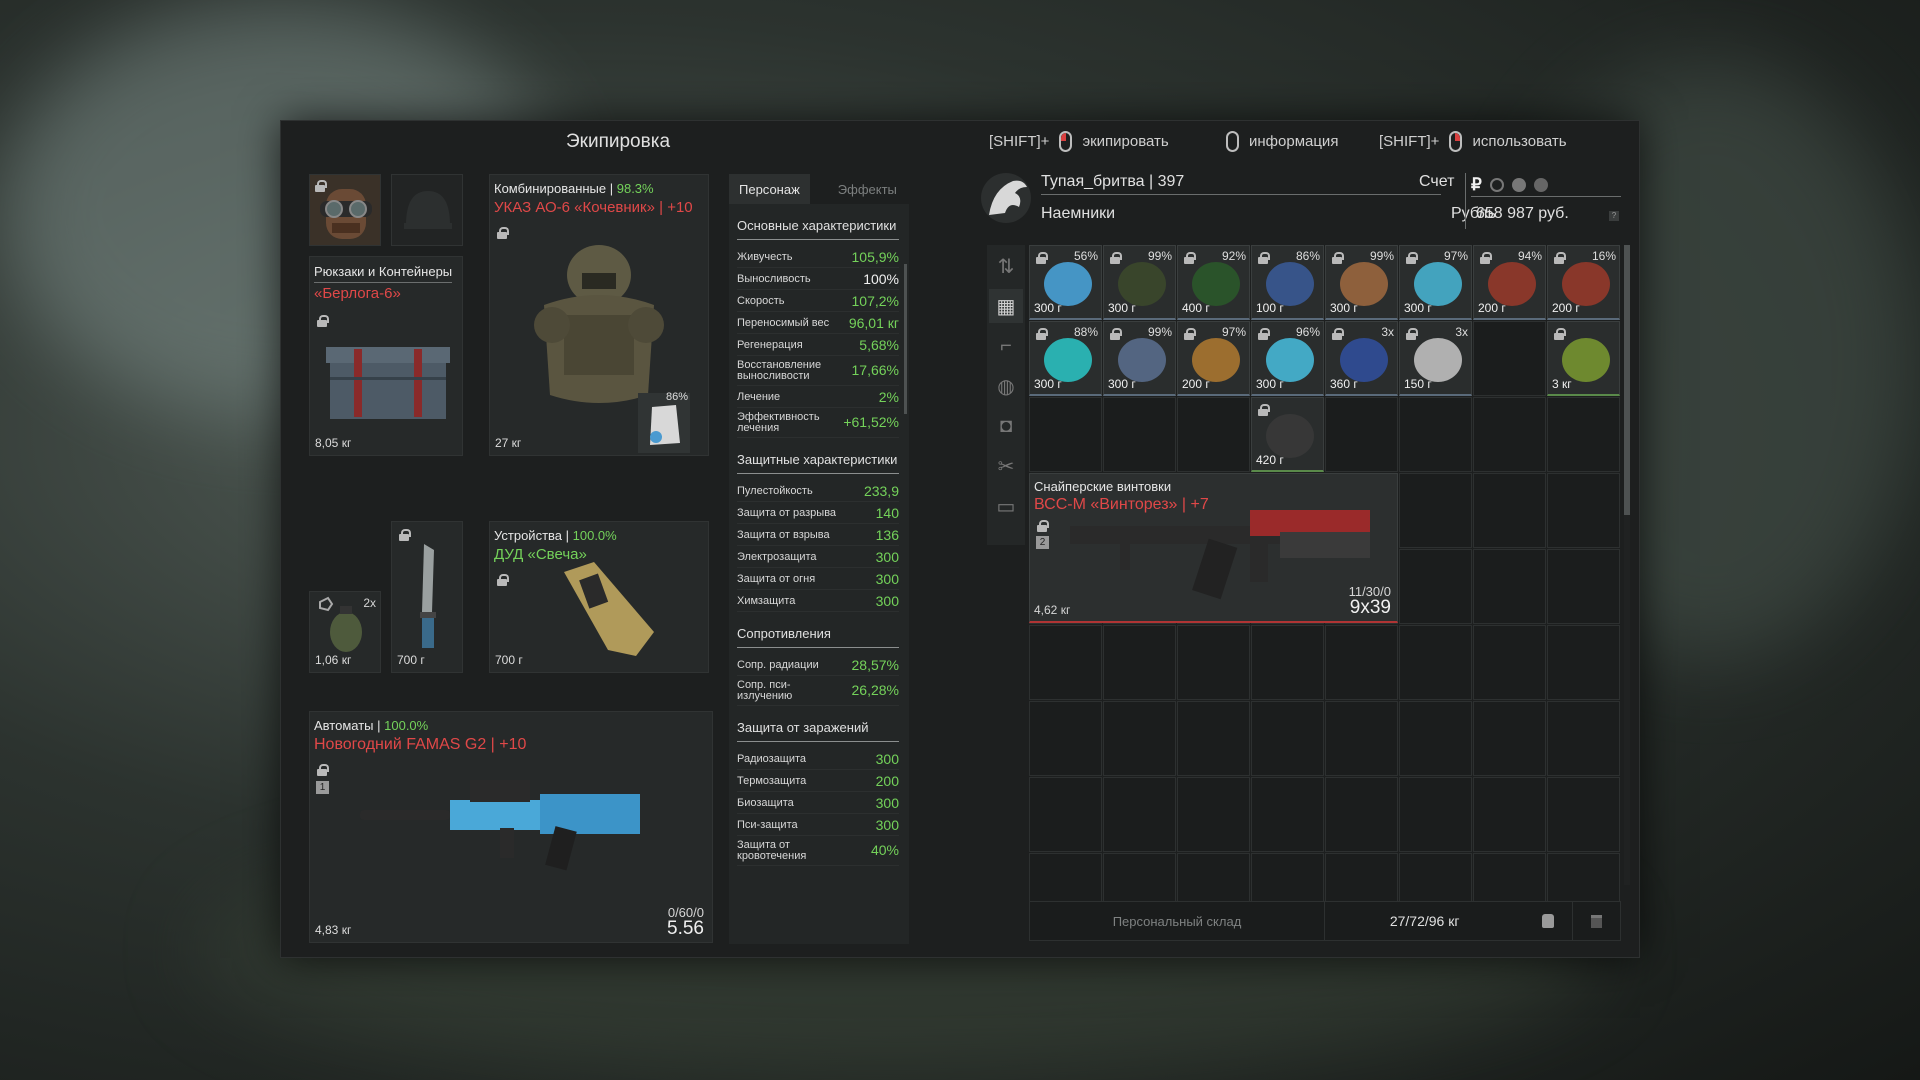  What do you see at coordinates (599, 324) in the screenshot?
I see `armor-suit-icon` at bounding box center [599, 324].